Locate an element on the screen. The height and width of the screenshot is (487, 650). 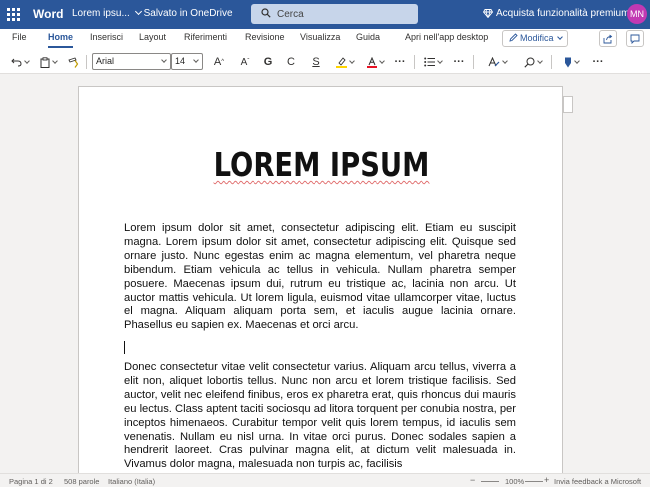
sensitivity-button is located at coordinates (571, 62).